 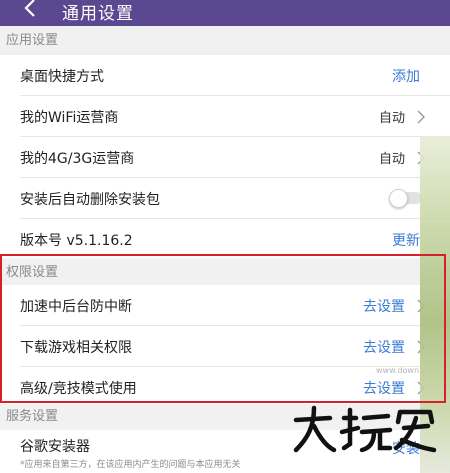 What do you see at coordinates (76, 348) in the screenshot?
I see `row-label: 下载游戏相关权限` at bounding box center [76, 348].